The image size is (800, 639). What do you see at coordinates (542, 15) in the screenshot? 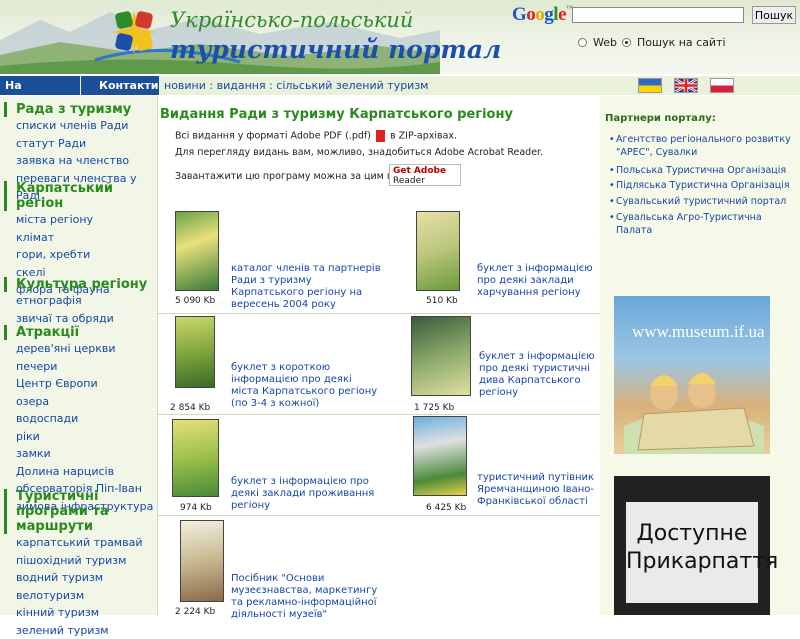
I see `google-logo: Google™` at bounding box center [542, 15].